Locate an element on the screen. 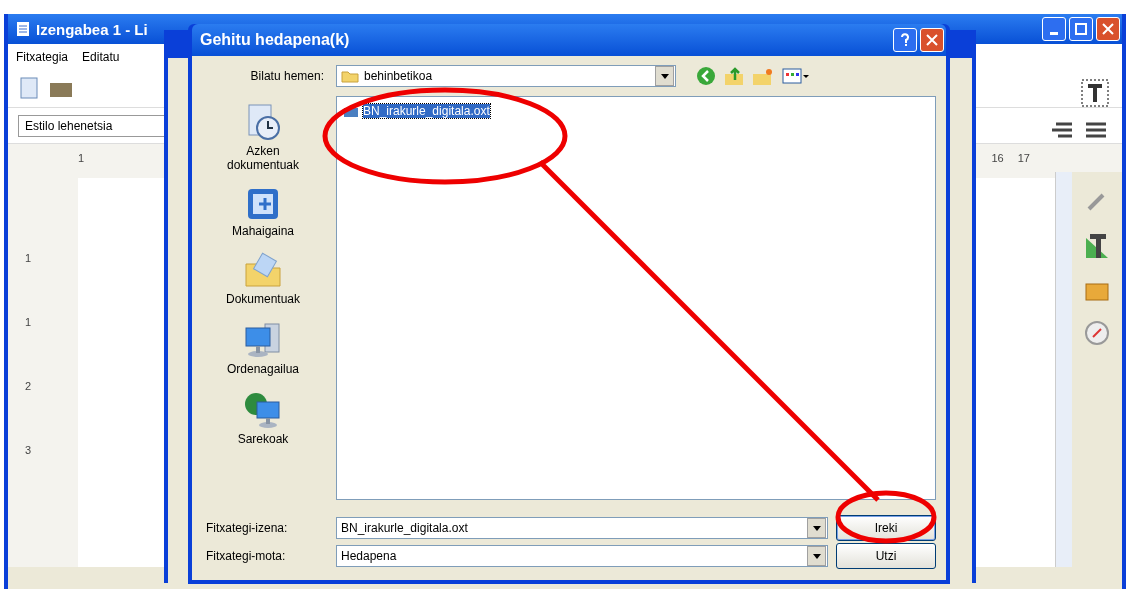  maximize-icon is located at coordinates (1081, 29).